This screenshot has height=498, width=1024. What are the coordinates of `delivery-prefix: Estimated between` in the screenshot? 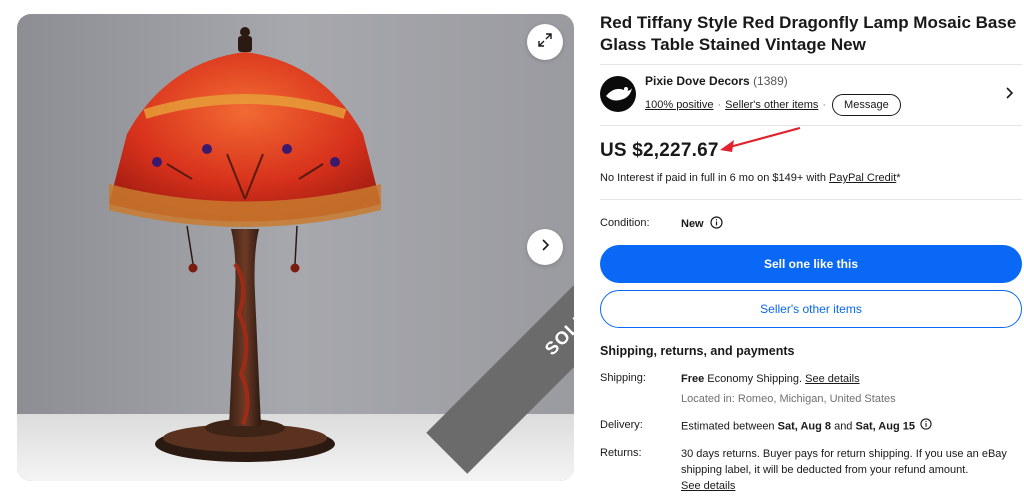 It's located at (729, 426).